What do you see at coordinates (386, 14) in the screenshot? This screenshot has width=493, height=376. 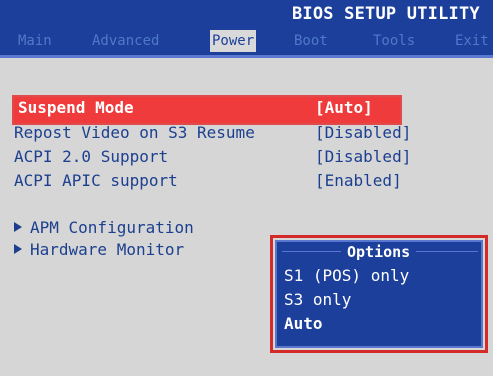 I see `bios-title: BIOS SETUP UTILITY` at bounding box center [386, 14].